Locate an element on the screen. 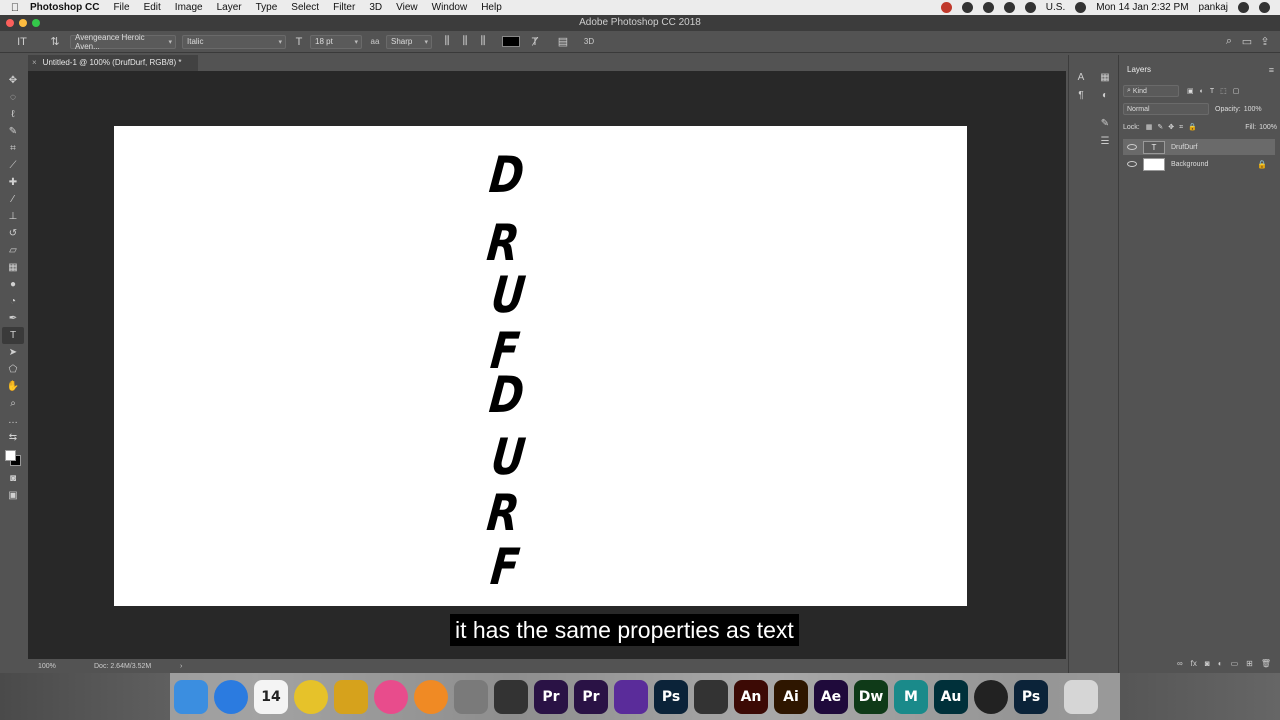  recording-icon is located at coordinates (946, 7).